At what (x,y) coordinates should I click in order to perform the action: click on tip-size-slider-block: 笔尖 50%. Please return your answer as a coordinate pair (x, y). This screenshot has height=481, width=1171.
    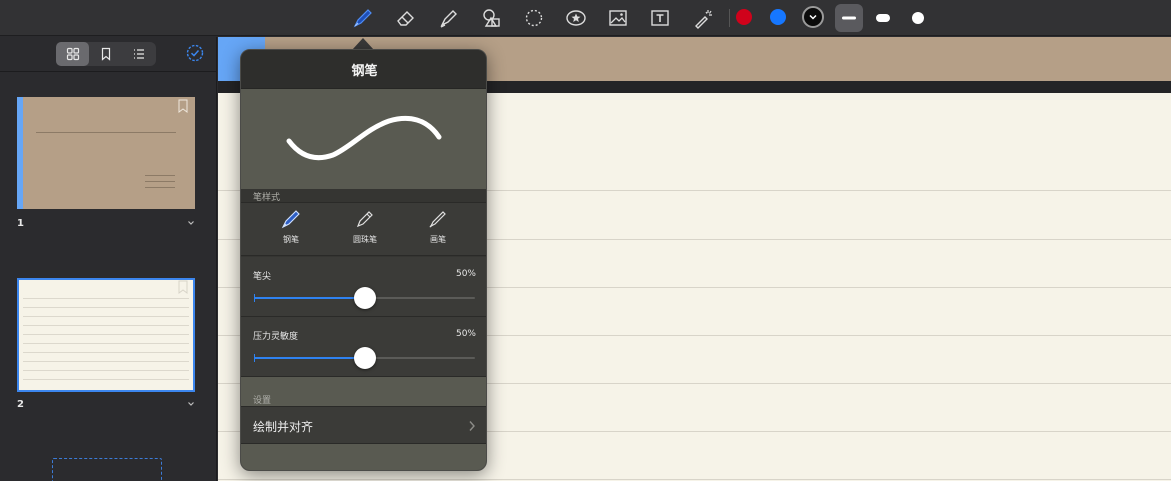
    Looking at the image, I should click on (363, 287).